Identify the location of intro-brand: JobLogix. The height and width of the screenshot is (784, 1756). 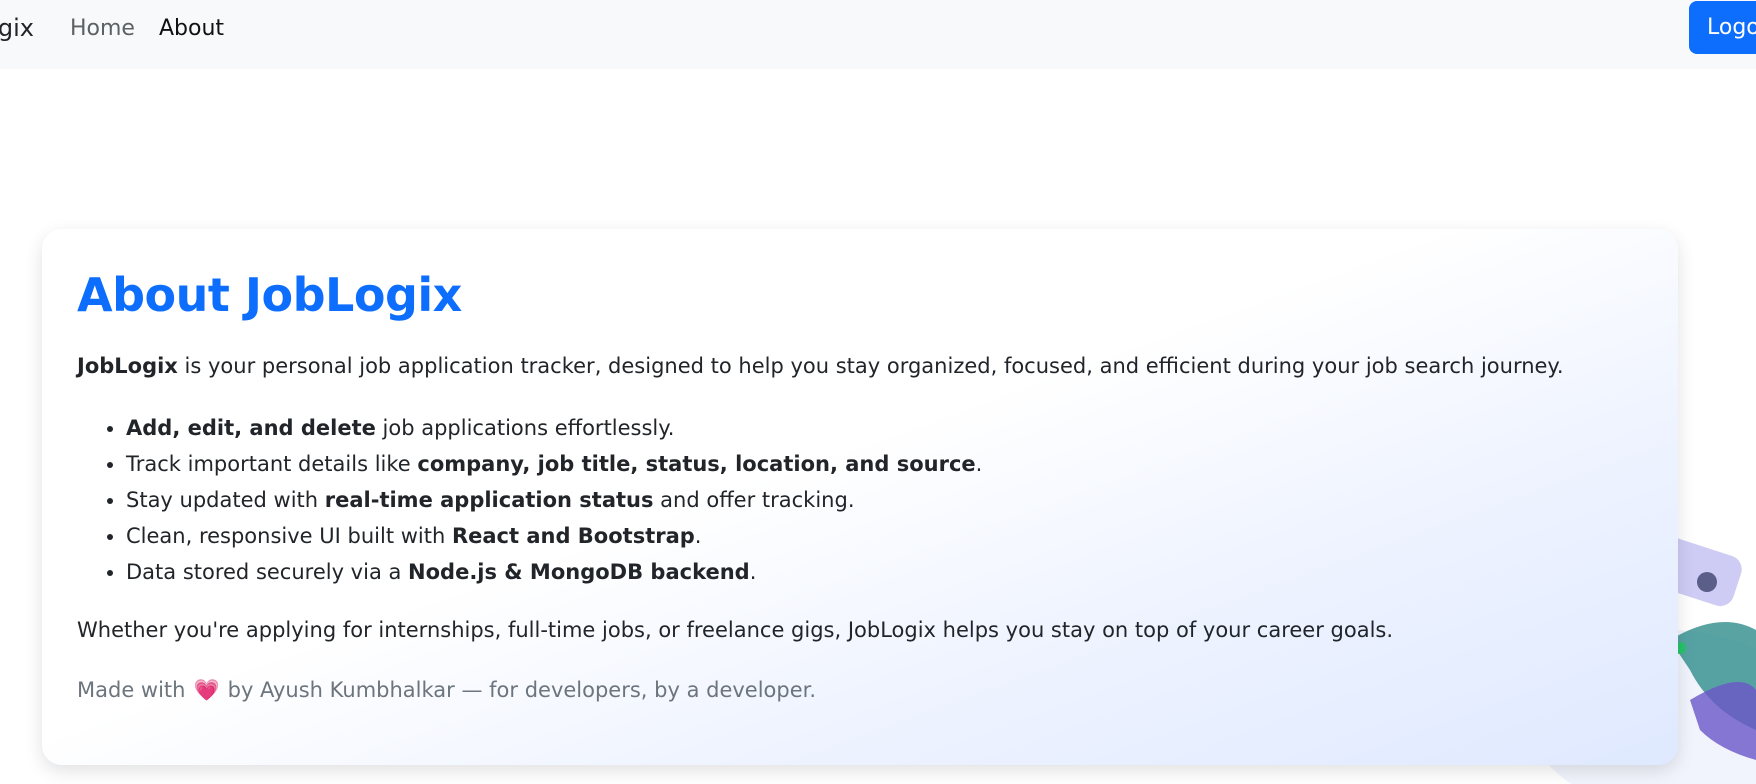
(127, 366).